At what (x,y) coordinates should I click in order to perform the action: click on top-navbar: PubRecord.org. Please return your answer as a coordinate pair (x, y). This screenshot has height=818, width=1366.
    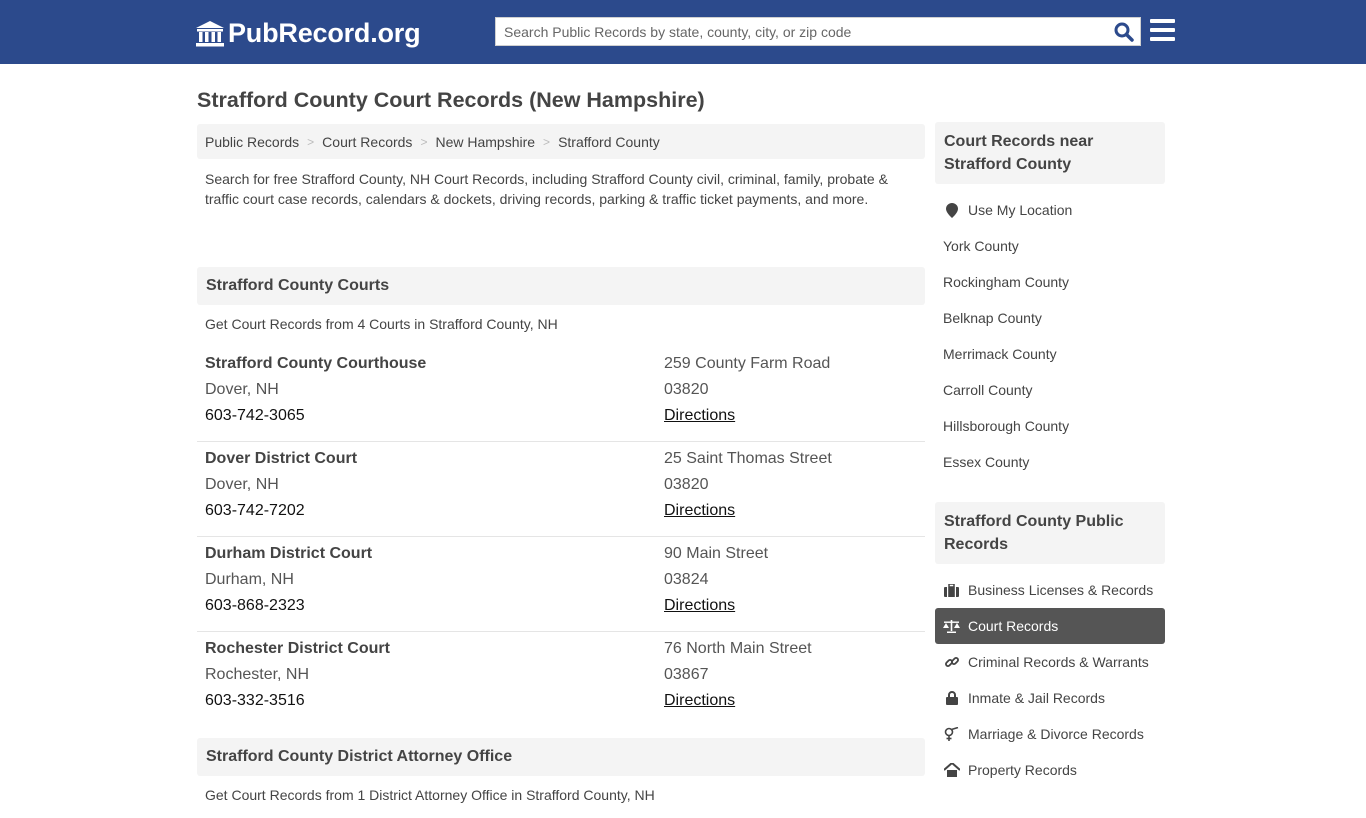
    Looking at the image, I should click on (683, 32).